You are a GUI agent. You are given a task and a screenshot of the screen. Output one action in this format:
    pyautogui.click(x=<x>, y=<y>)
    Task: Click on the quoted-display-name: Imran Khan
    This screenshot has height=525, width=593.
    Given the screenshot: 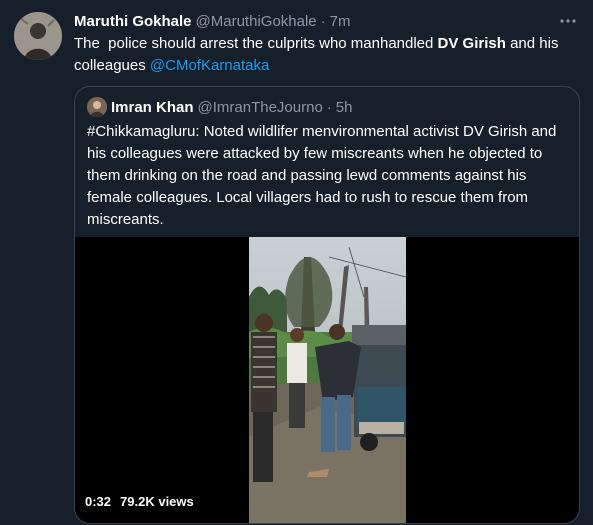 What is the action you would take?
    pyautogui.click(x=152, y=107)
    